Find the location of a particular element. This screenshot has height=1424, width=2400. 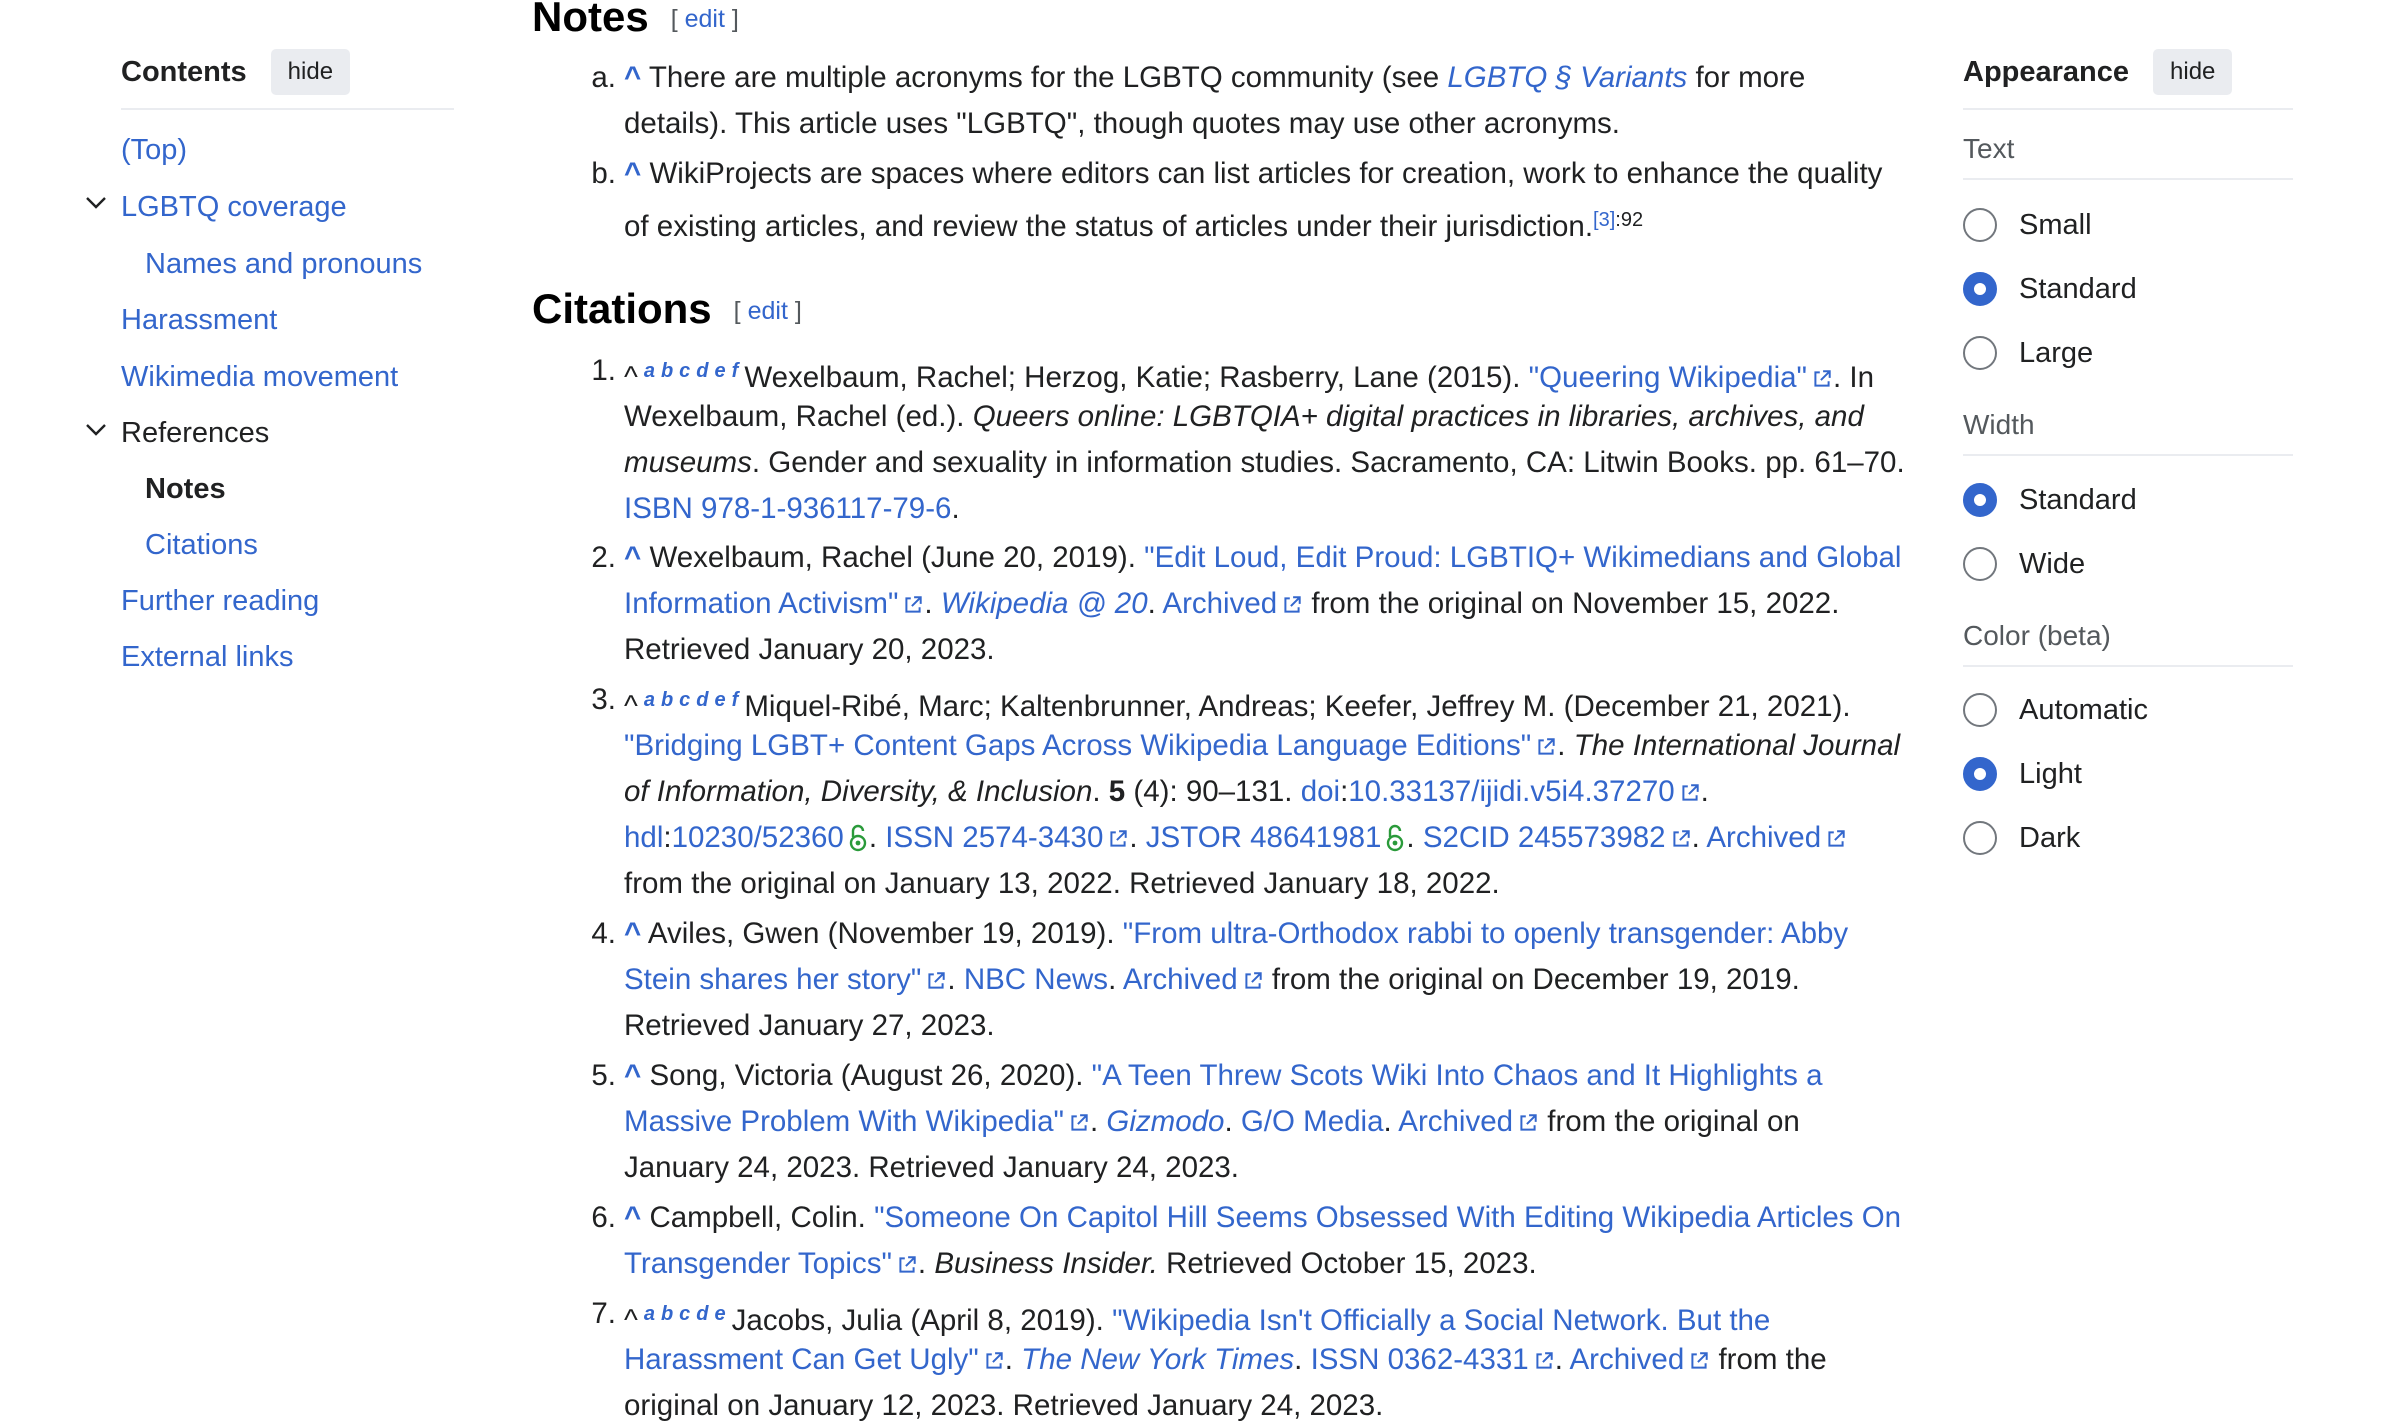

radio-text-small: Small is located at coordinates (2027, 225).